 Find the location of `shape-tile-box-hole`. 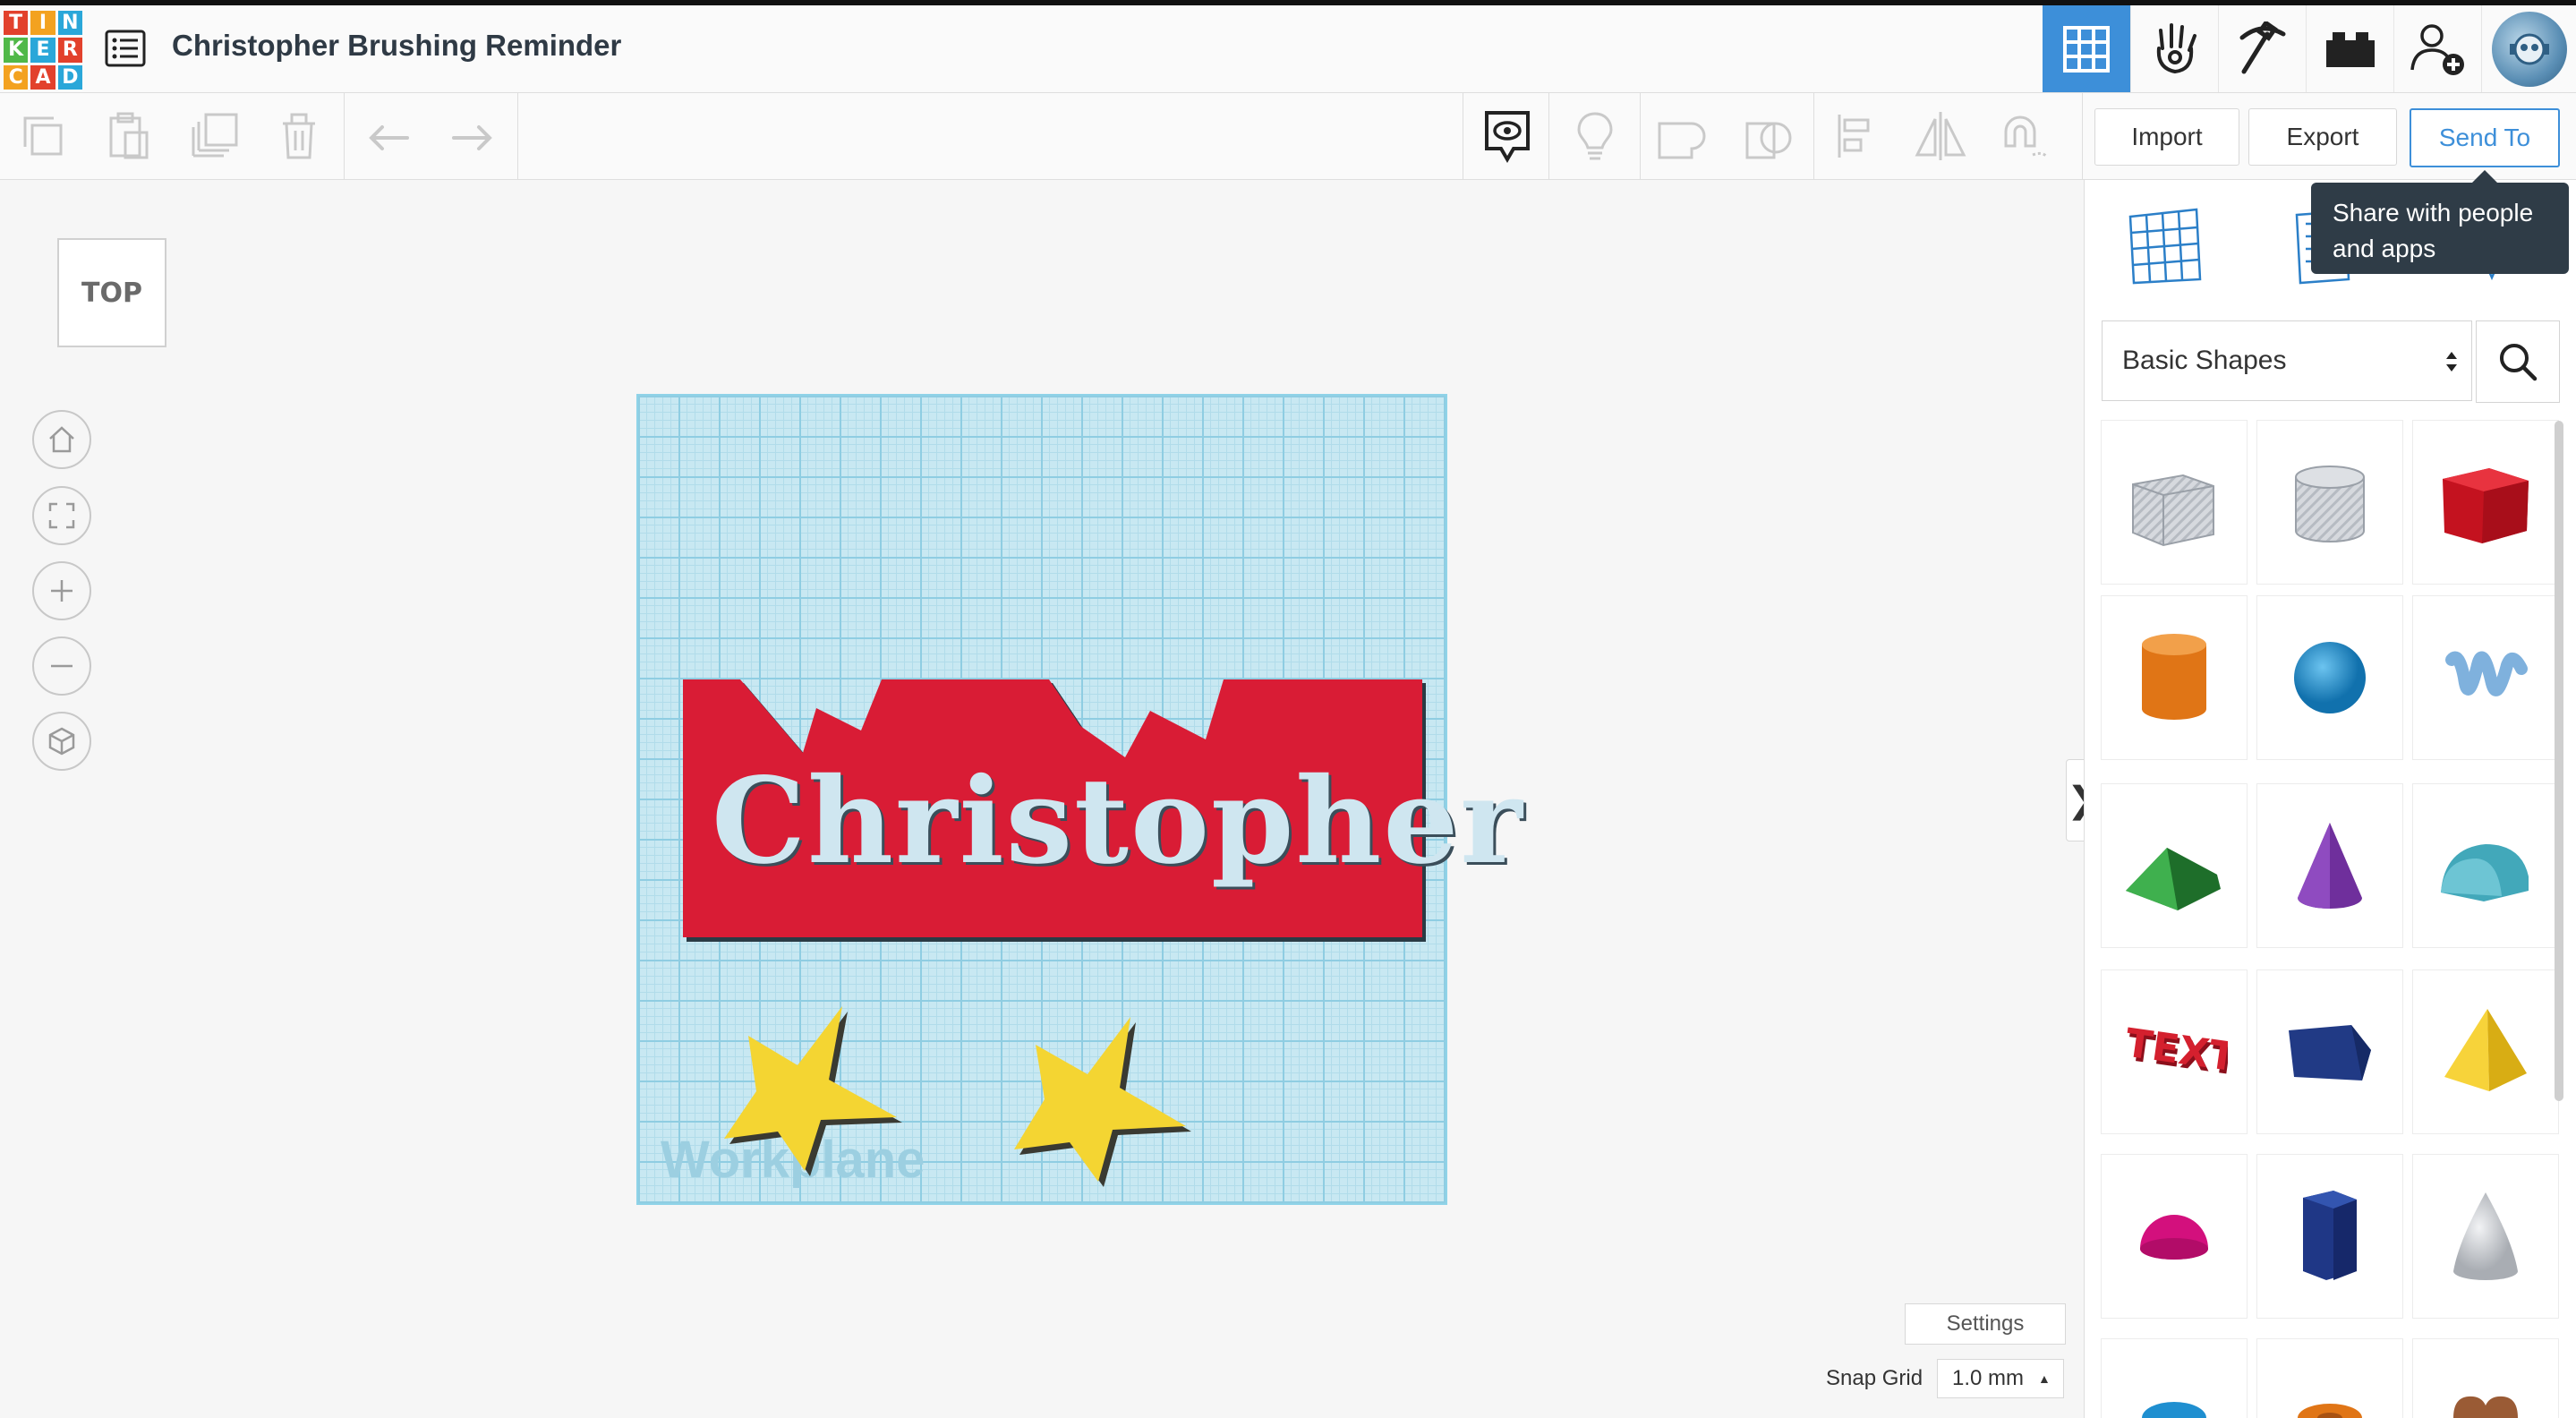

shape-tile-box-hole is located at coordinates (2174, 502).